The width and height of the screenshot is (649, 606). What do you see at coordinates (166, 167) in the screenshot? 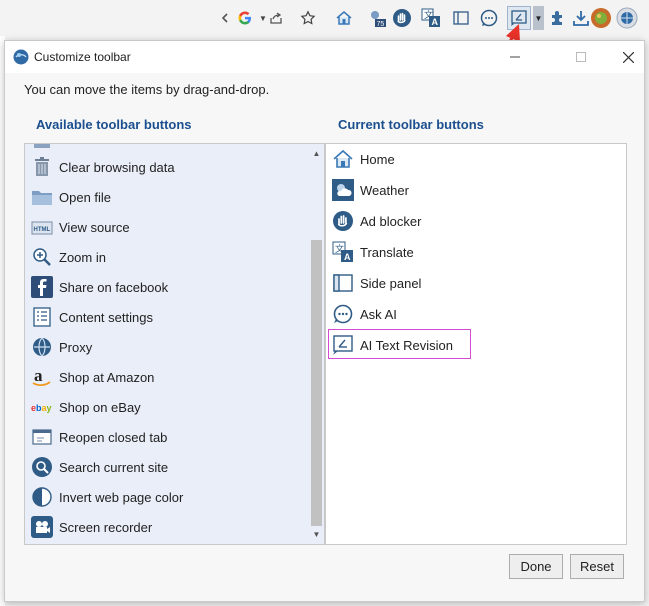
I see `available-item-clear-browsing-data: Clear browsing data` at bounding box center [166, 167].